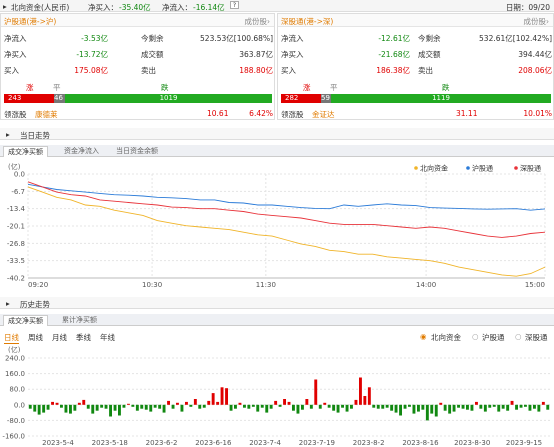 The height and width of the screenshot is (447, 554). I want to click on x-tick-label: 2023-7-19, so click(317, 443).